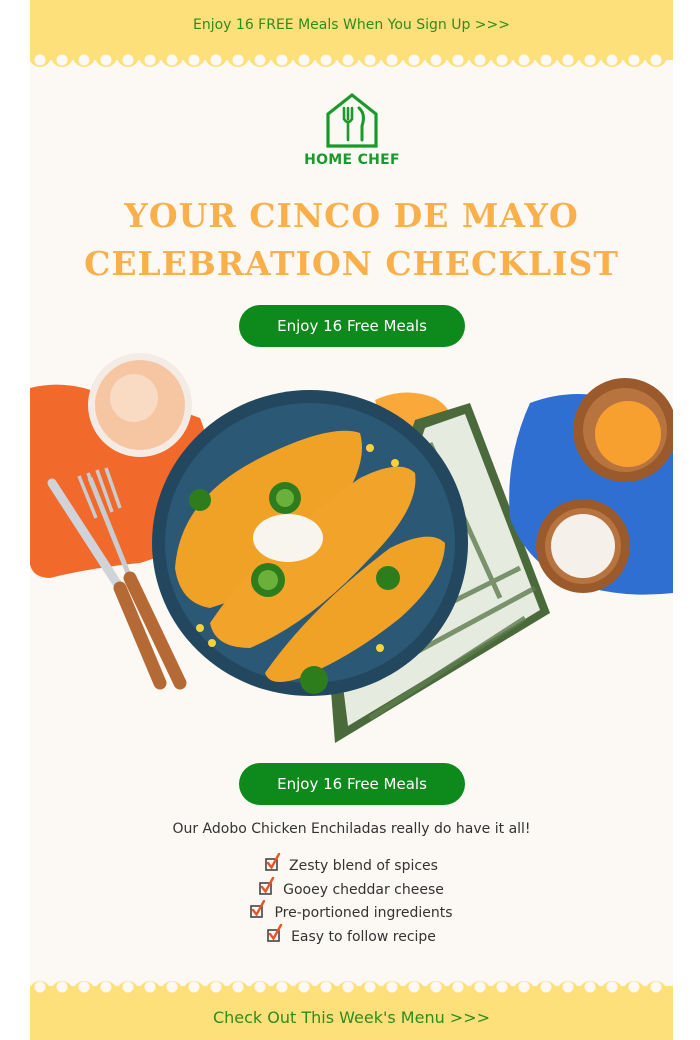  What do you see at coordinates (310, 543) in the screenshot?
I see `enchilada-plate` at bounding box center [310, 543].